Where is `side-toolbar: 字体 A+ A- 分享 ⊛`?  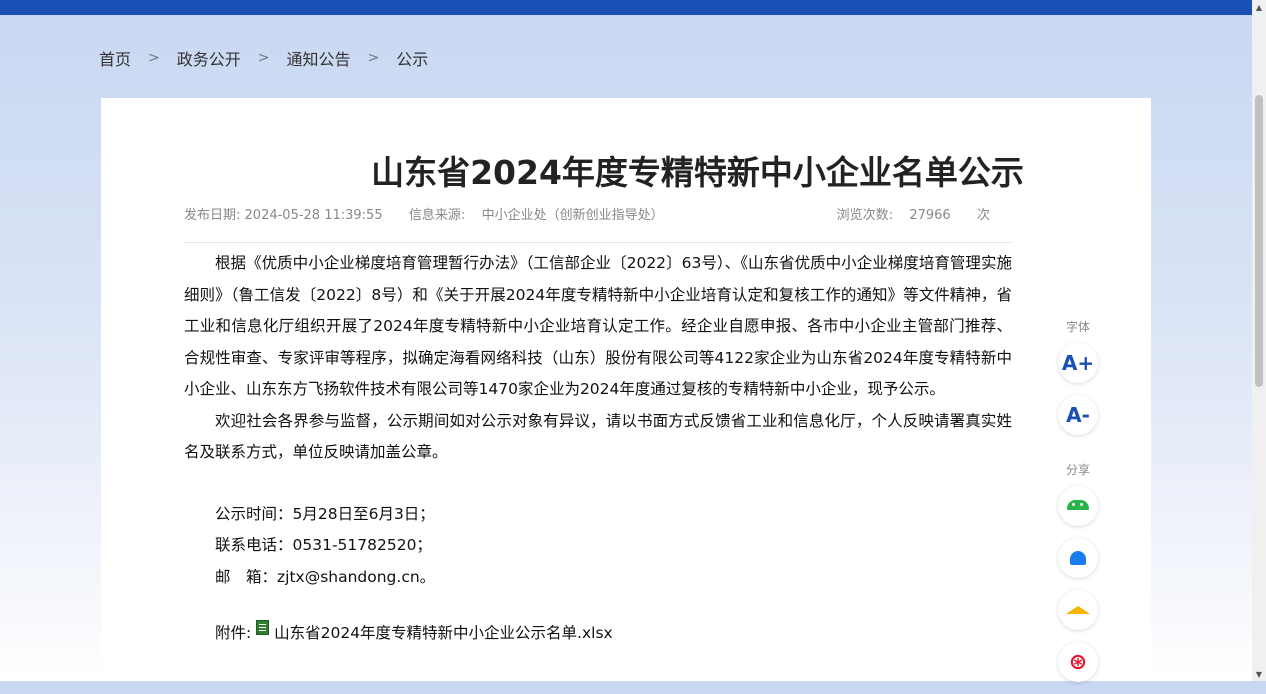 side-toolbar: 字体 A+ A- 分享 ⊛ is located at coordinates (1078, 506).